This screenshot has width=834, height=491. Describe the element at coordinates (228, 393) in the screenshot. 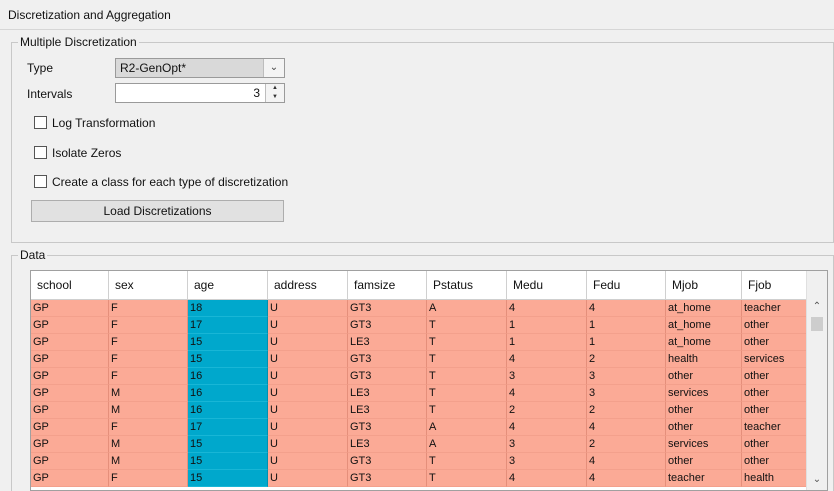

I see `table-cell: 16` at that location.